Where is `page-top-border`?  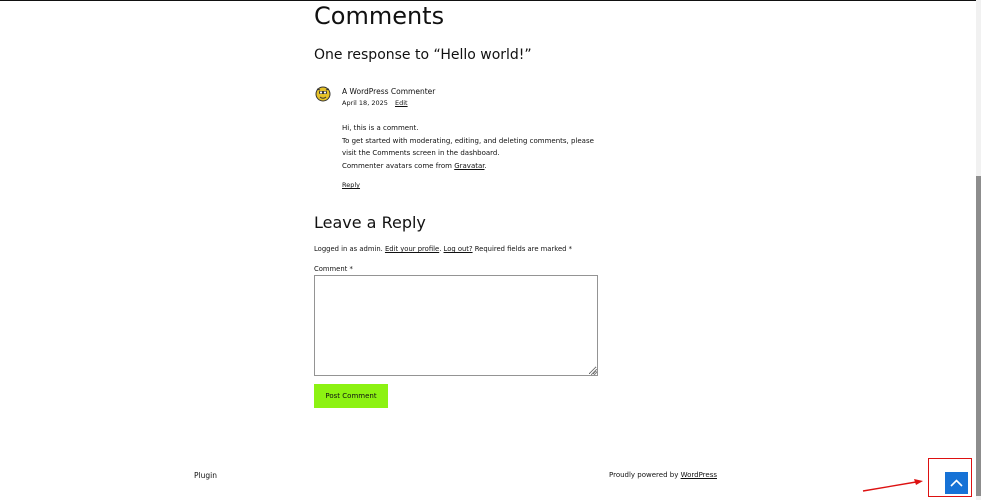 page-top-border is located at coordinates (488, 0).